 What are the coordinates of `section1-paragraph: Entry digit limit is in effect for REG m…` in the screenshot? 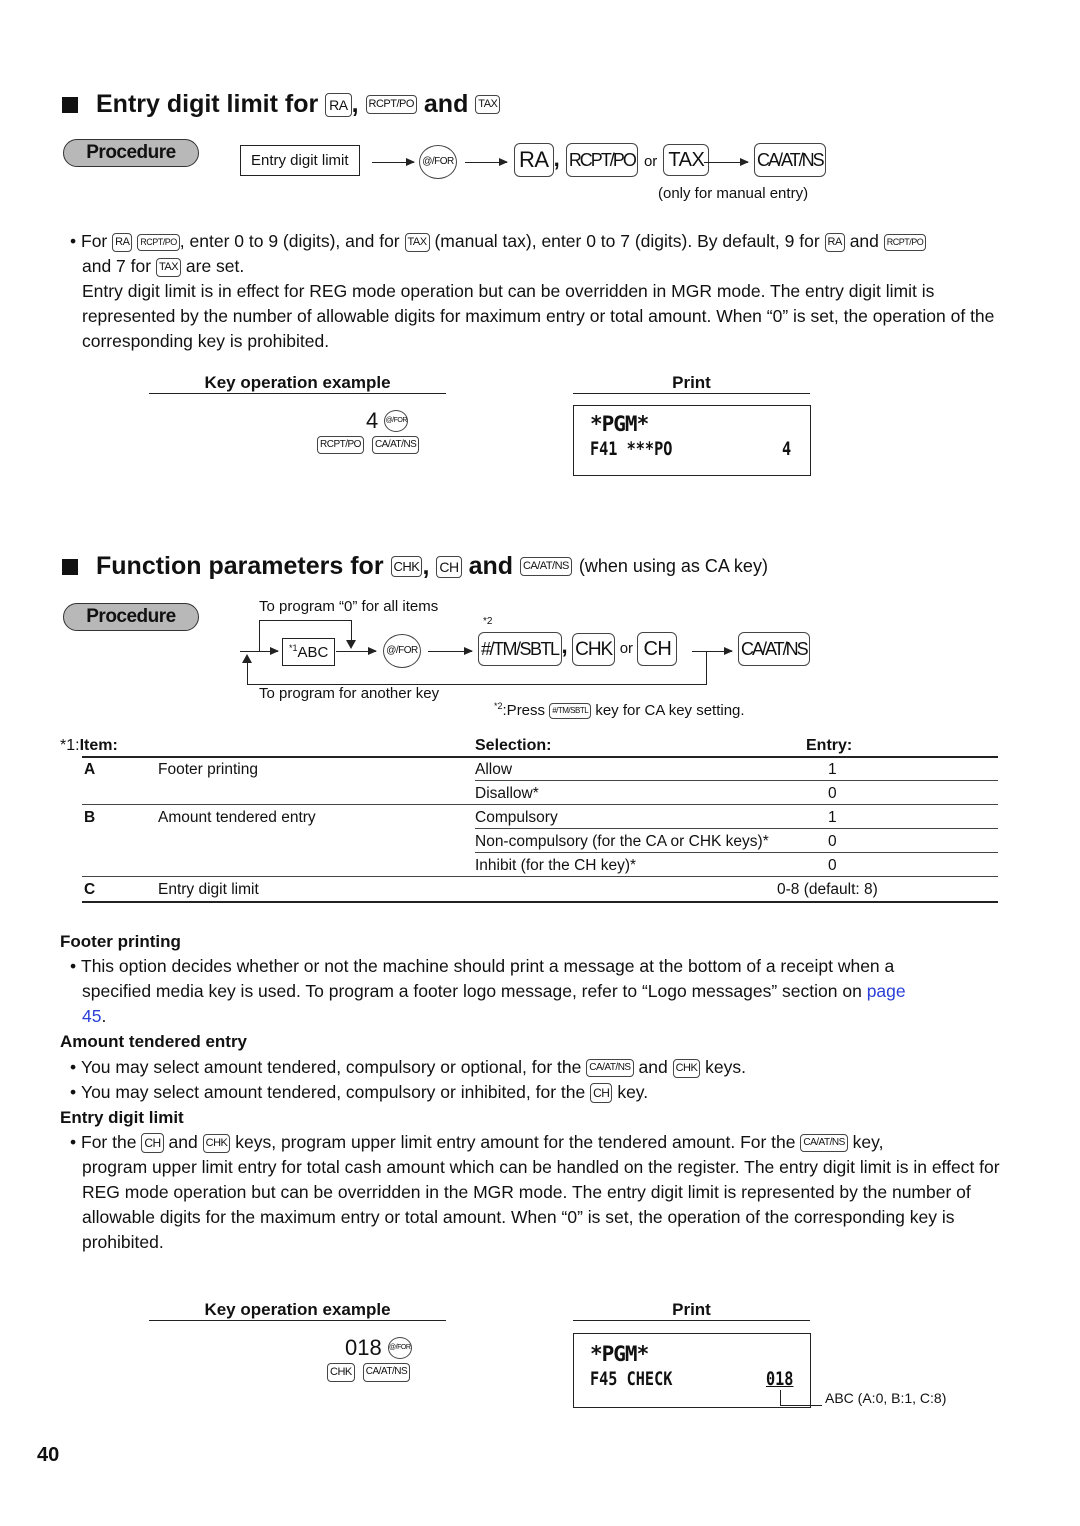 It's located at (538, 316).